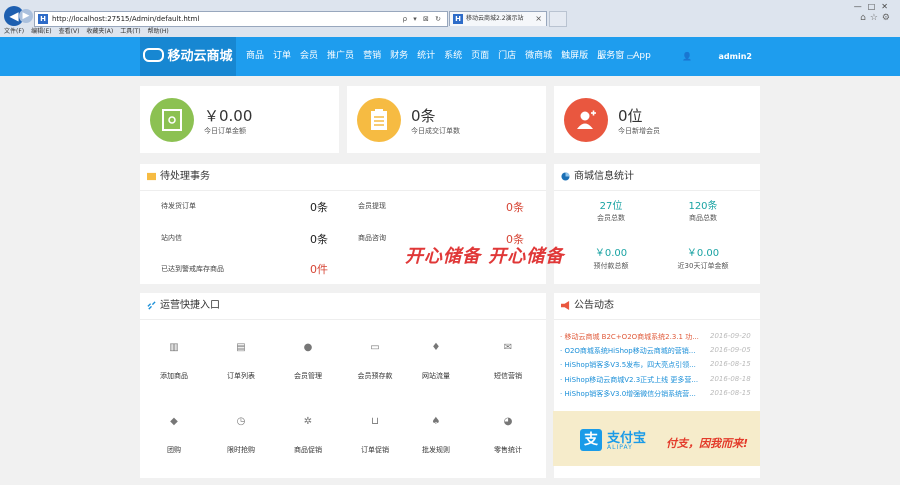 This screenshot has height=485, width=900. What do you see at coordinates (538, 19) in the screenshot?
I see `tab-close-icon: ×` at bounding box center [538, 19].